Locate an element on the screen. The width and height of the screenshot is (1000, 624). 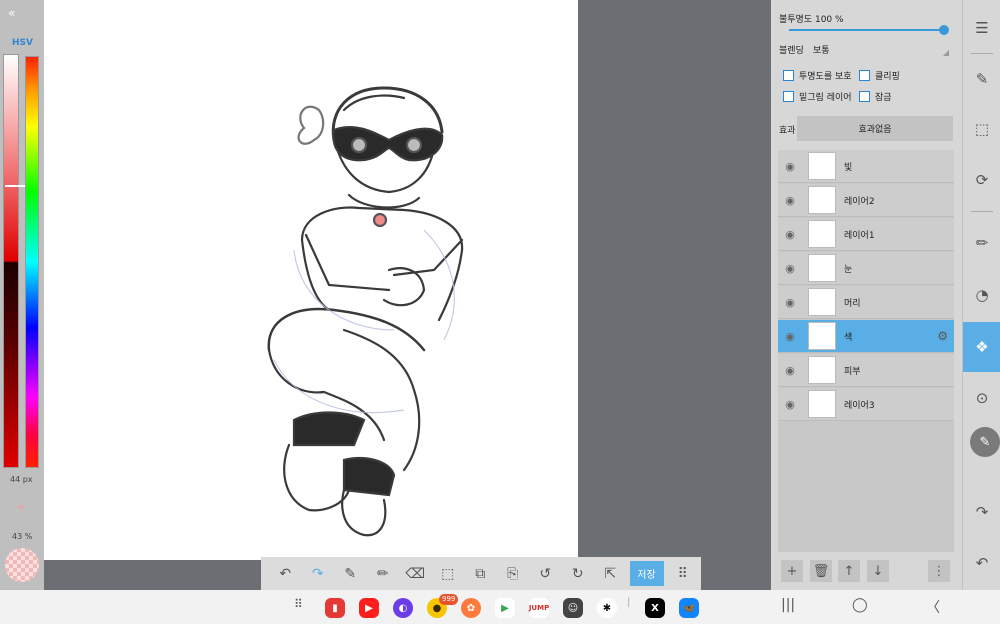
app-icon-jump: JUMP is located at coordinates (539, 608).